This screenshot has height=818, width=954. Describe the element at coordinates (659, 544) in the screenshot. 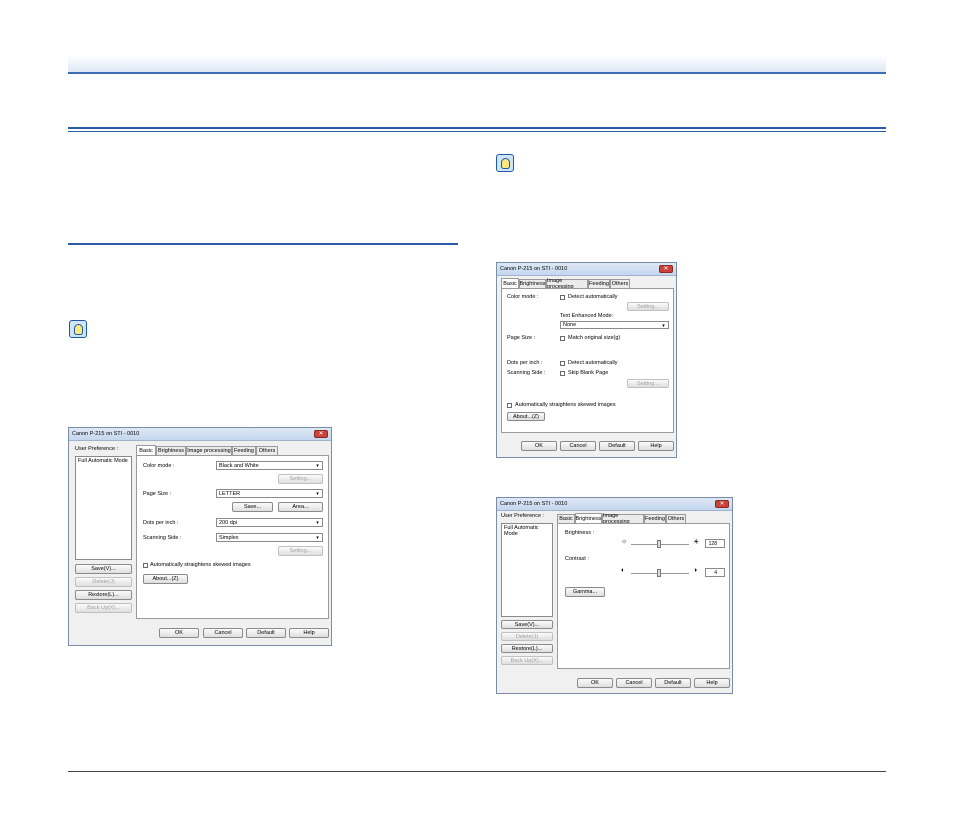

I see `brightness-slider-thumb` at that location.